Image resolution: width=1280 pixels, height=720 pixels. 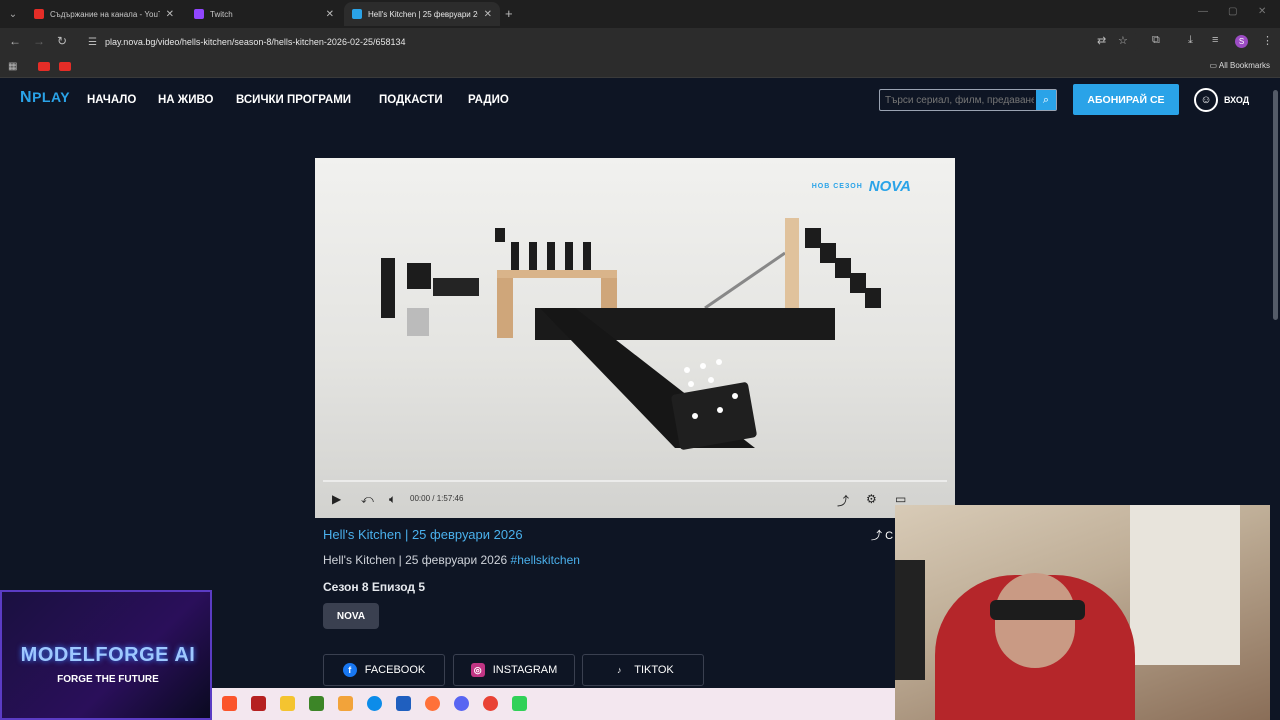 What do you see at coordinates (1206, 100) in the screenshot?
I see `user-icon: ☺` at bounding box center [1206, 100].